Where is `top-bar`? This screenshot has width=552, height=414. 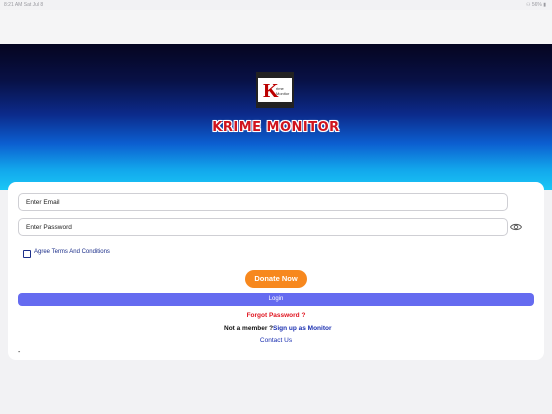 top-bar is located at coordinates (276, 27).